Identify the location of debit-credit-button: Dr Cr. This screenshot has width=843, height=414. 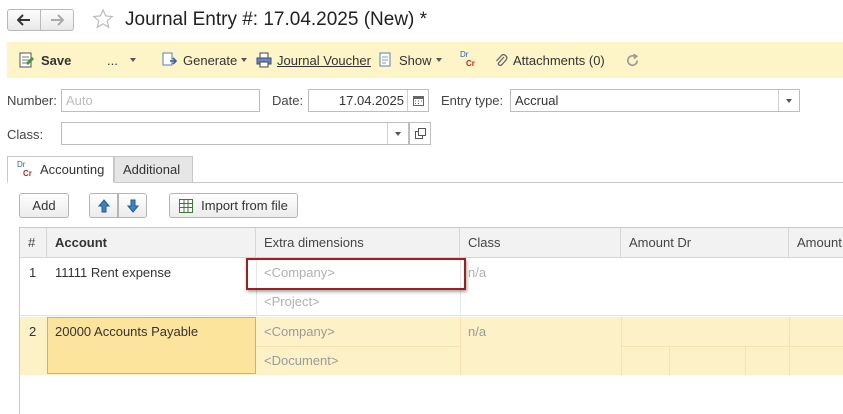
(468, 60).